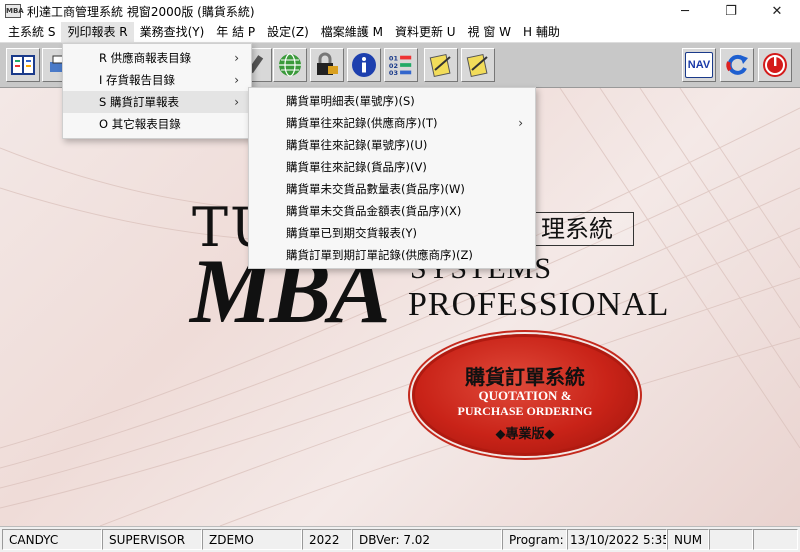 This screenshot has height=552, width=800. I want to click on refresh-icon, so click(737, 65).